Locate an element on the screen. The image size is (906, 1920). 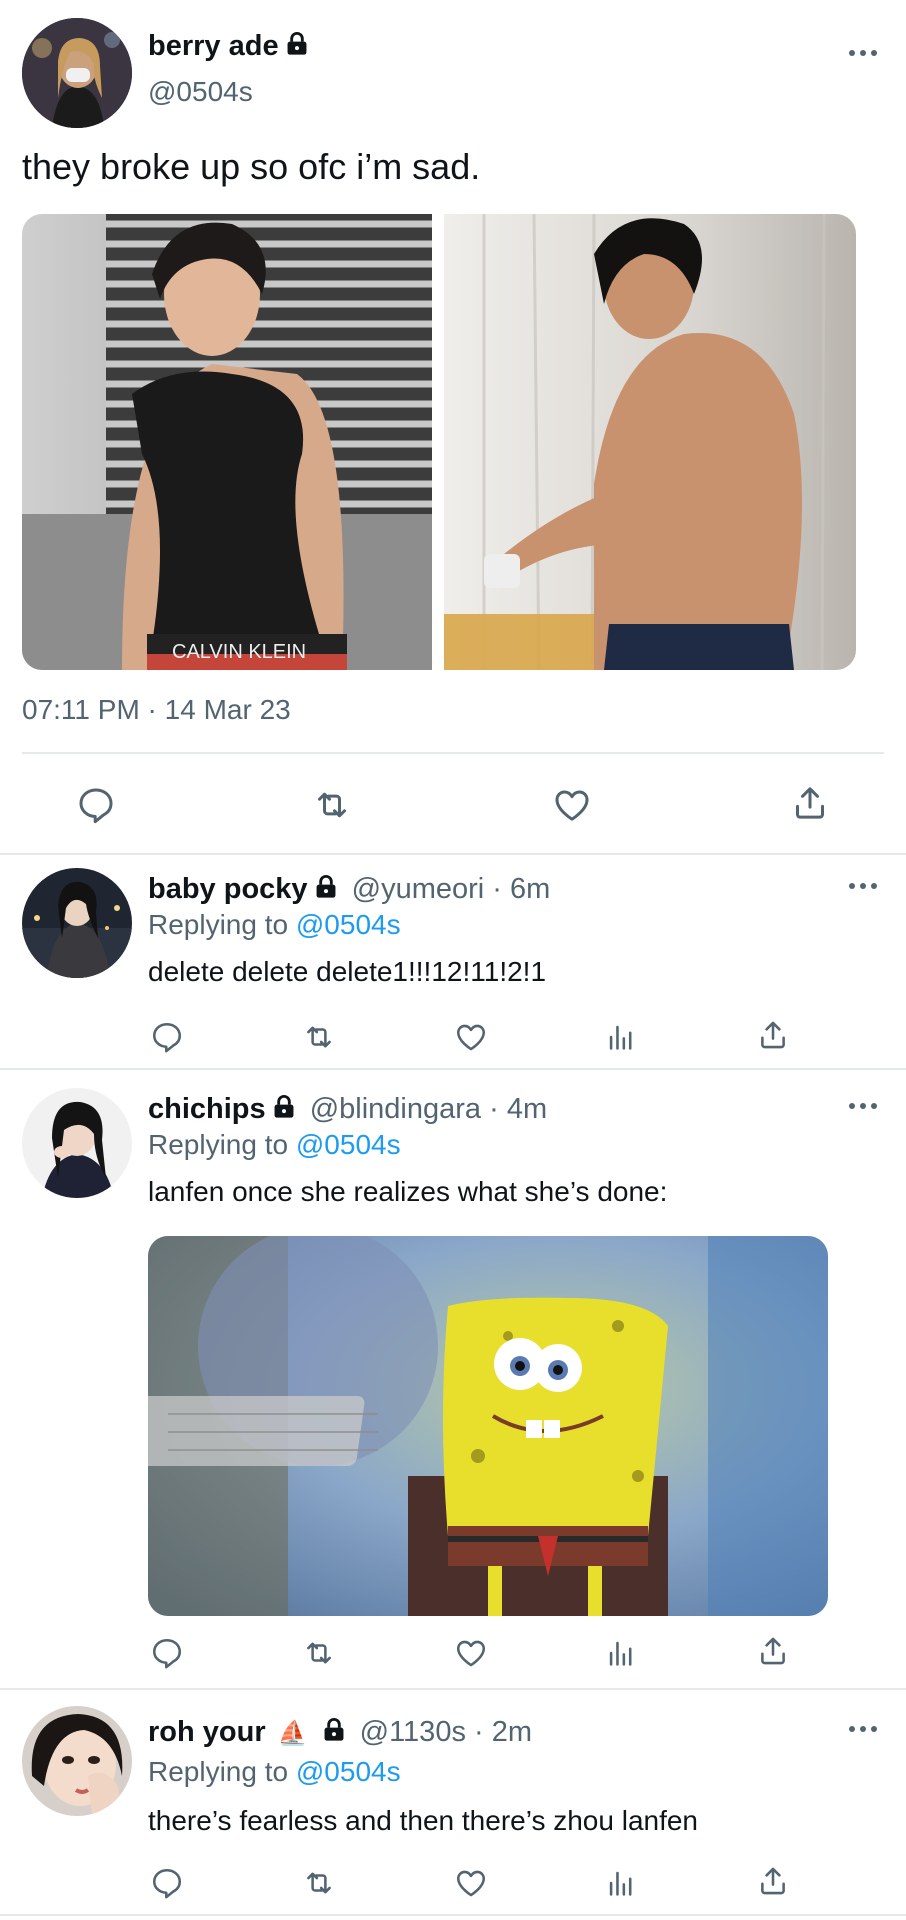
display-name: baby pocky is located at coordinates (228, 889).